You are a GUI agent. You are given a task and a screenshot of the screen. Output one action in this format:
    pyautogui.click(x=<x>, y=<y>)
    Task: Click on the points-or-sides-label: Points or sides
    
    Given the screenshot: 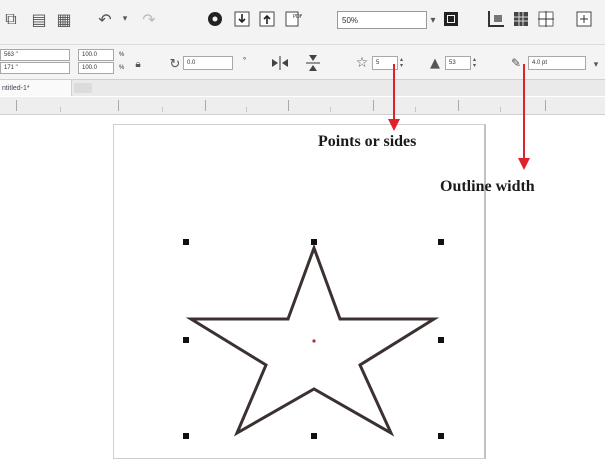 What is the action you would take?
    pyautogui.click(x=367, y=141)
    